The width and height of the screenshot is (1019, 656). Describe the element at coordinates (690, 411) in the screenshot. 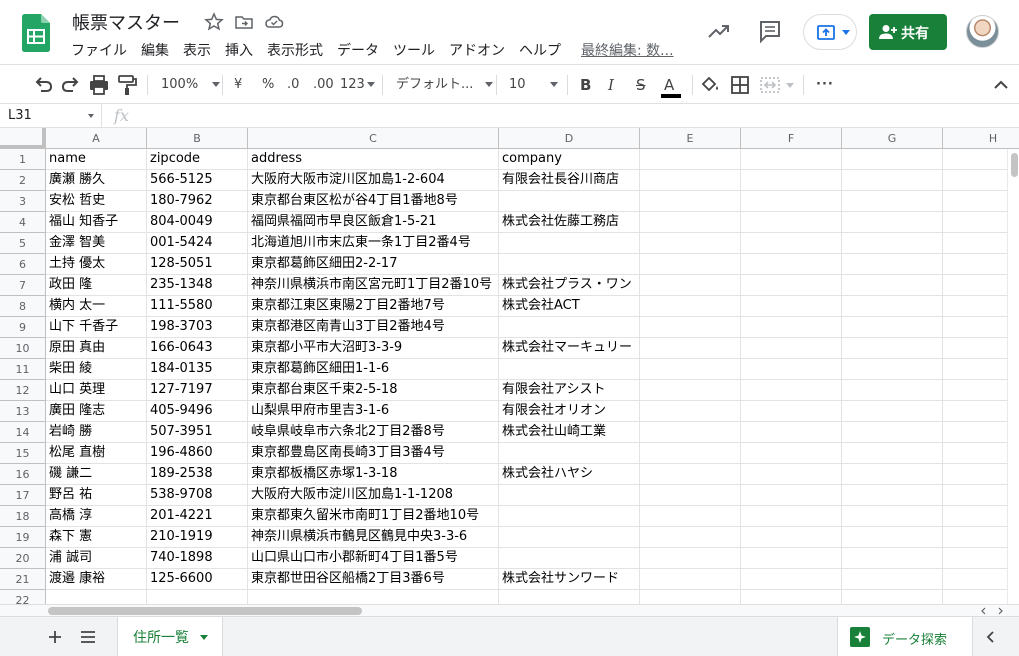

I see `cell-e13` at that location.